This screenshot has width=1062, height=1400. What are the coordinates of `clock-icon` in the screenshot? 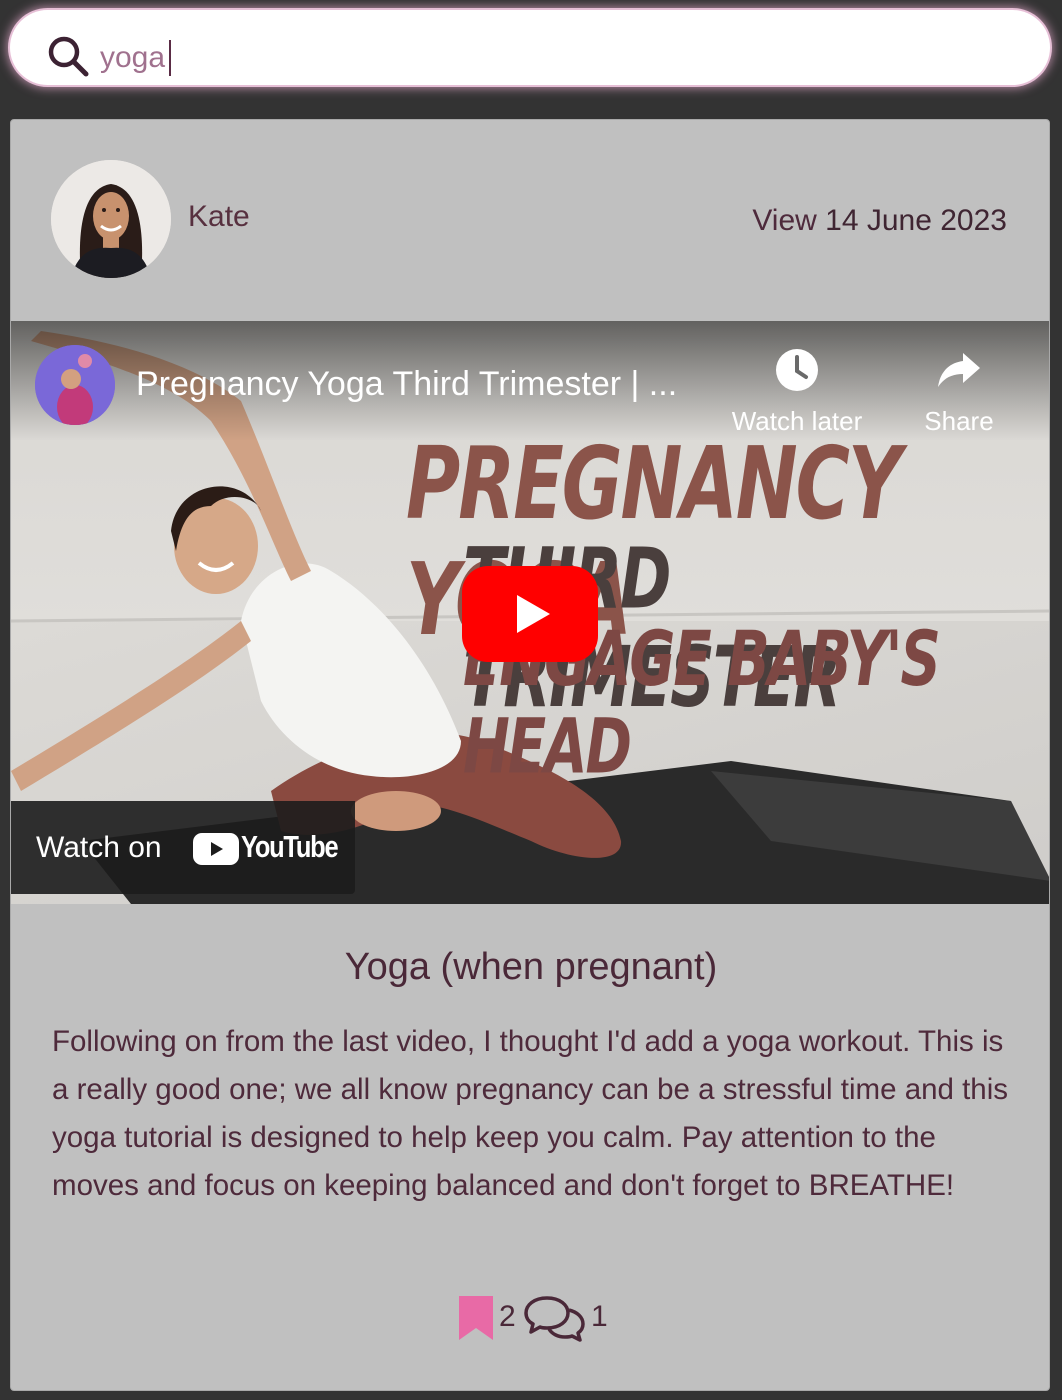 It's located at (797, 370).